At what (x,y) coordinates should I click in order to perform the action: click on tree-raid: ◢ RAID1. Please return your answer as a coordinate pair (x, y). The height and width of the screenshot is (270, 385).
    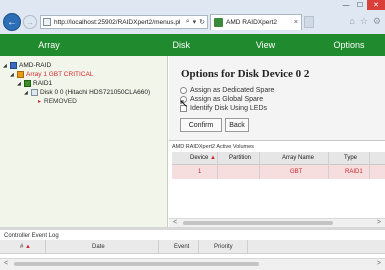
    Looking at the image, I should click on (34, 83).